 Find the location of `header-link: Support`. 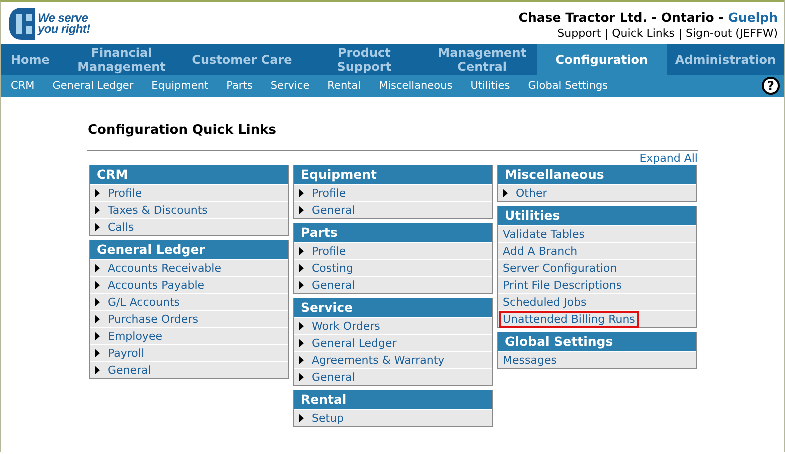

header-link: Support is located at coordinates (580, 33).